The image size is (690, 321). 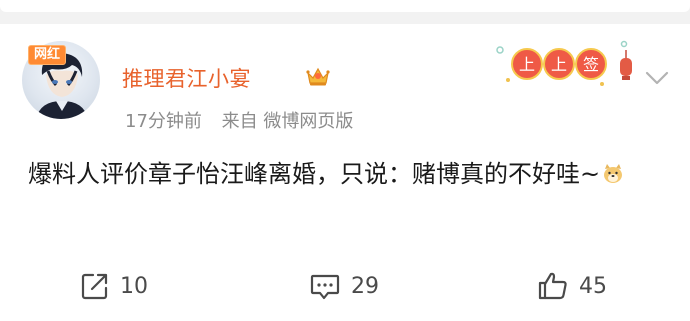 What do you see at coordinates (186, 78) in the screenshot?
I see `username: 推理君江小宴` at bounding box center [186, 78].